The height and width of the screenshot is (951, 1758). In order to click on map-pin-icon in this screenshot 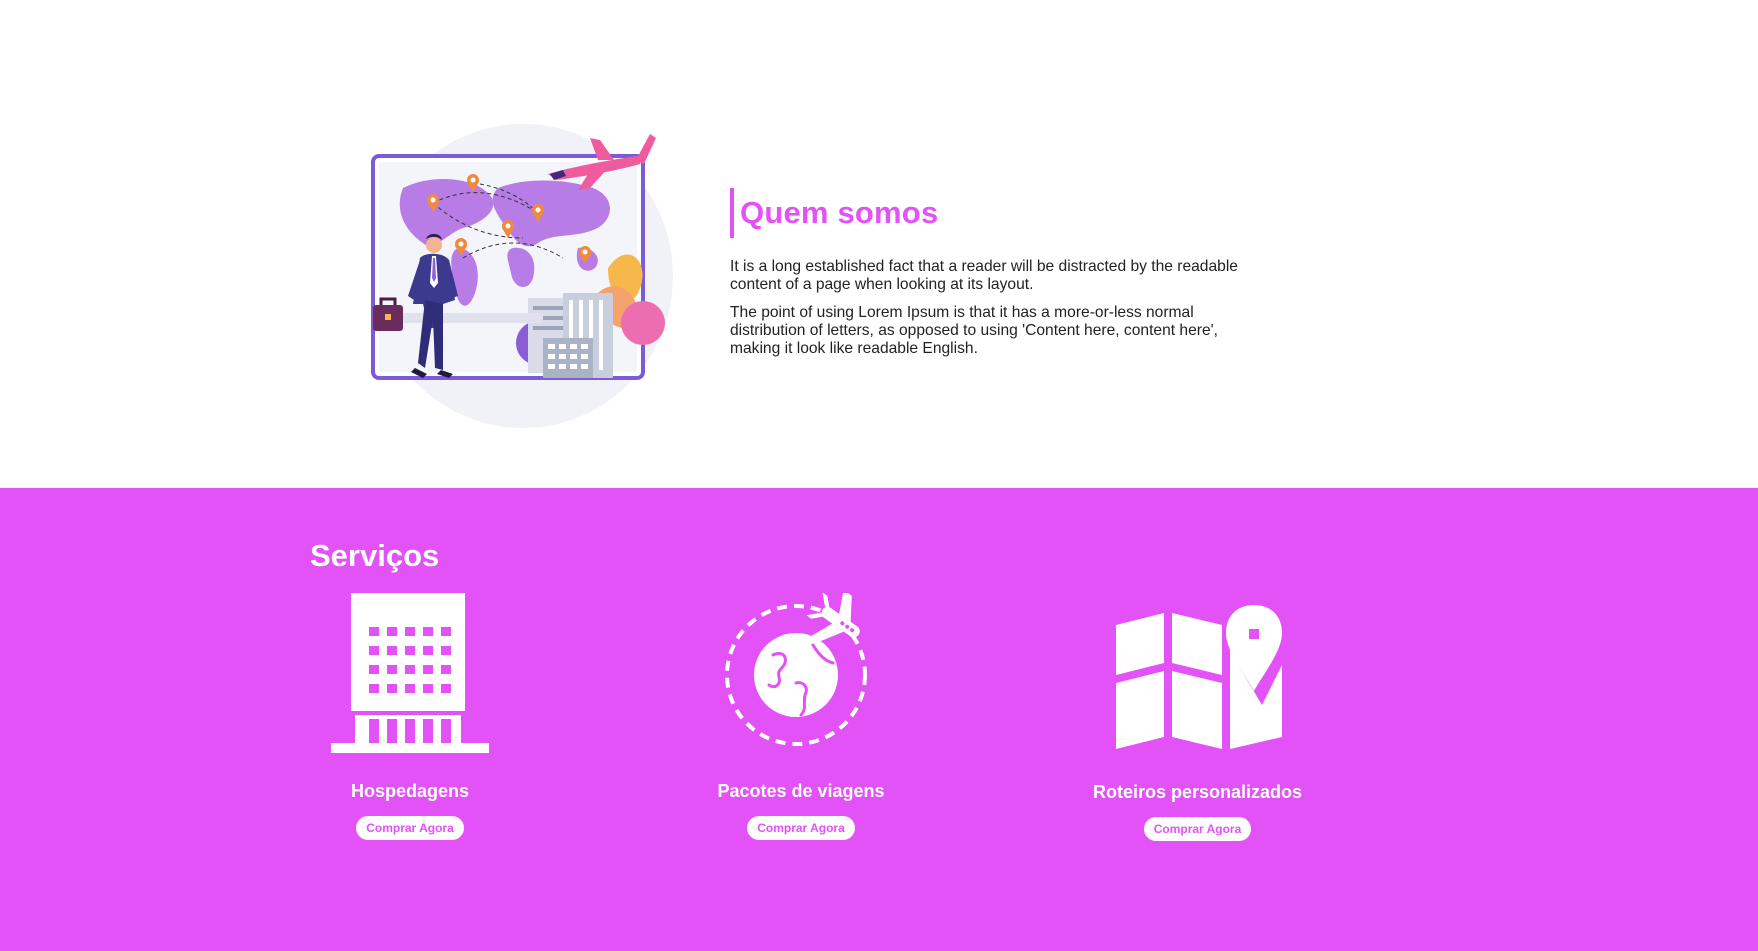, I will do `click(1198, 677)`.